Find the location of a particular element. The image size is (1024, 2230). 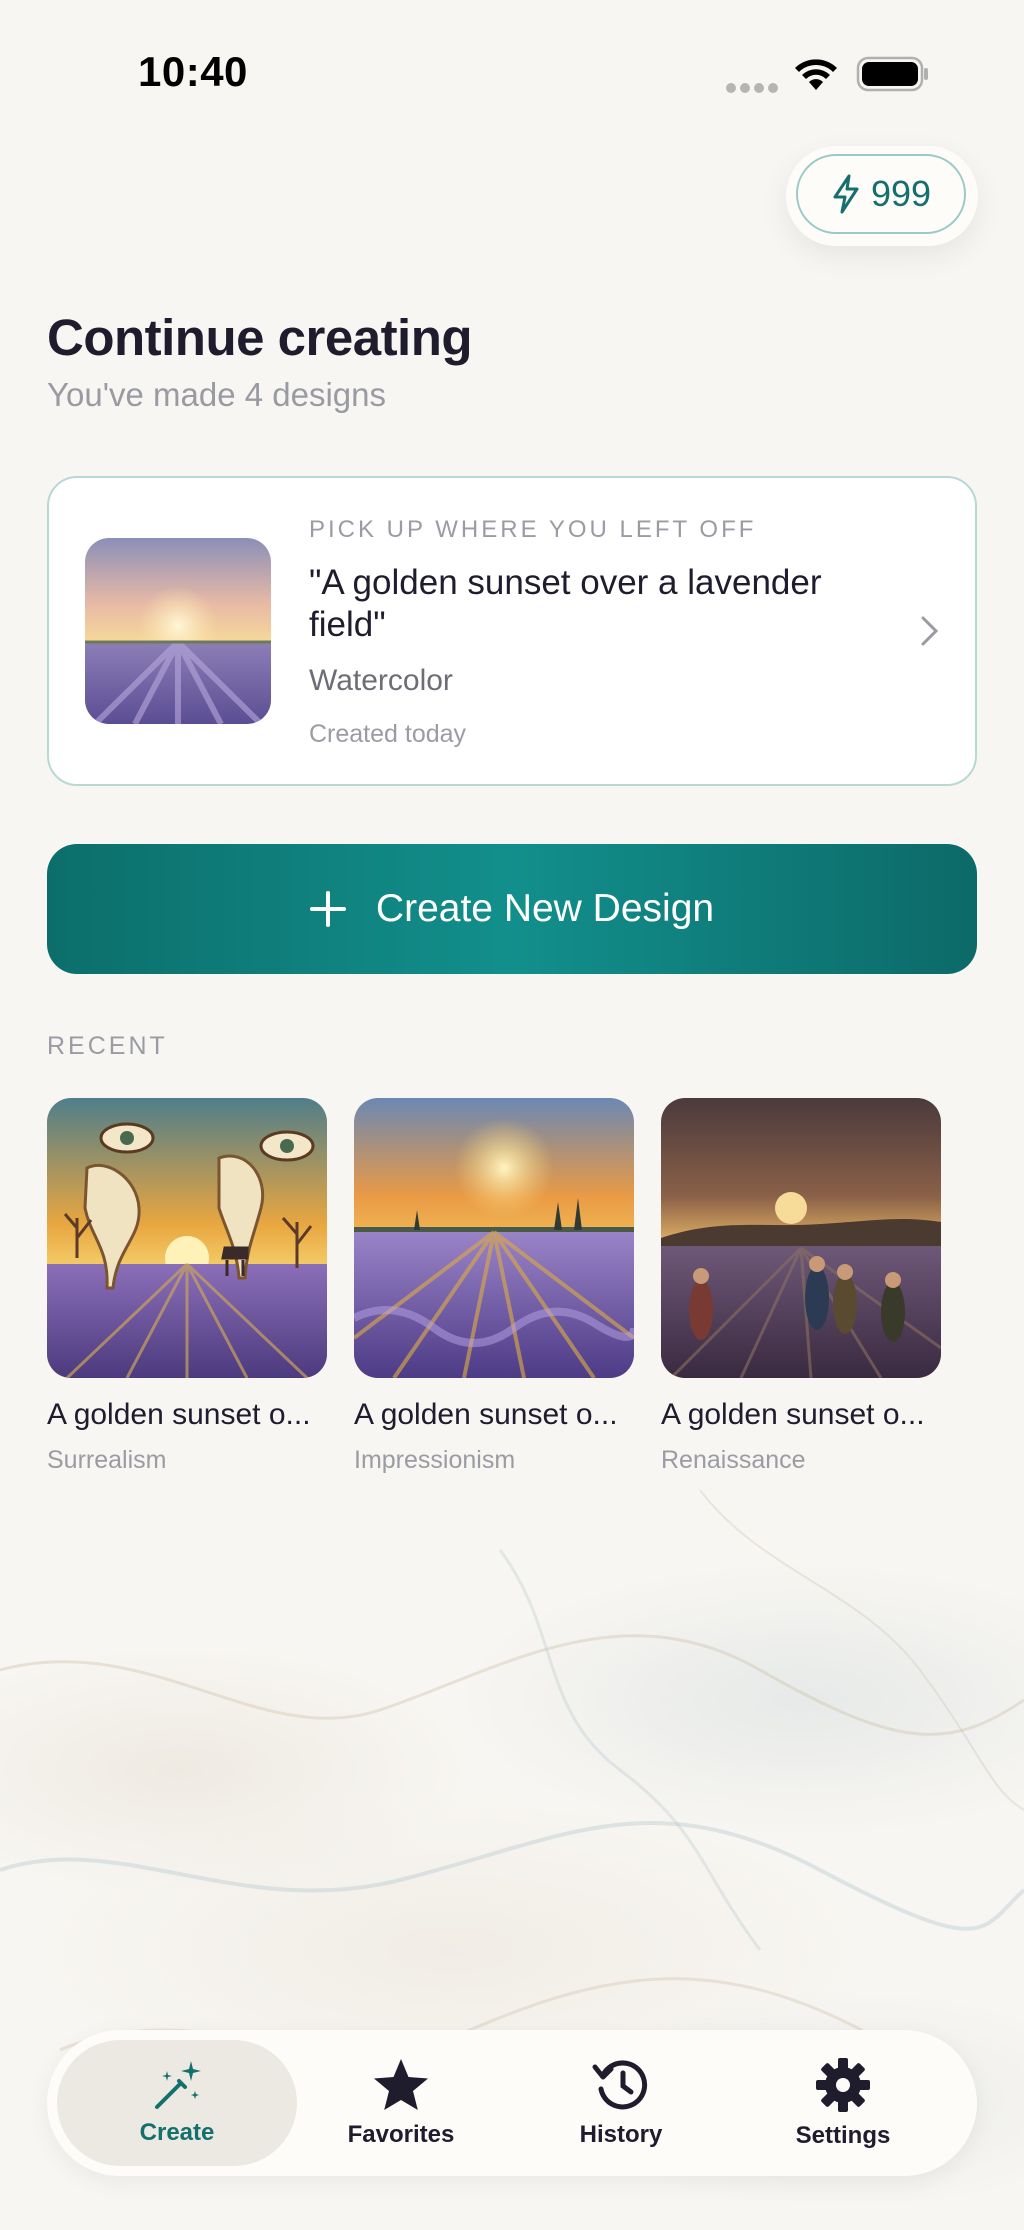

tab-create: Create is located at coordinates (177, 2103).